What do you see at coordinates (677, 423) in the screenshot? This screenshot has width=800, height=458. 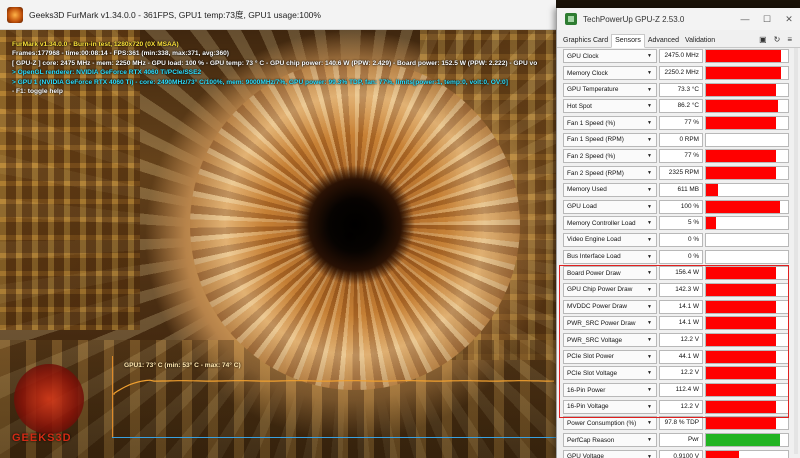 I see `sensor-row: Power Consumption (%) ▼ 97.8 % TDP` at bounding box center [677, 423].